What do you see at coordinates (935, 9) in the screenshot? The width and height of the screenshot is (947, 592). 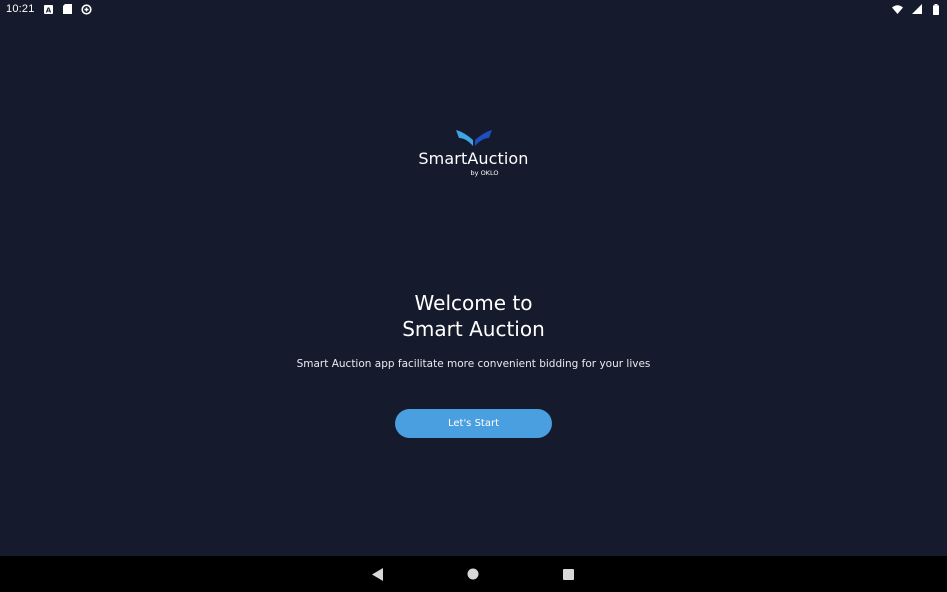 I see `battery-icon` at bounding box center [935, 9].